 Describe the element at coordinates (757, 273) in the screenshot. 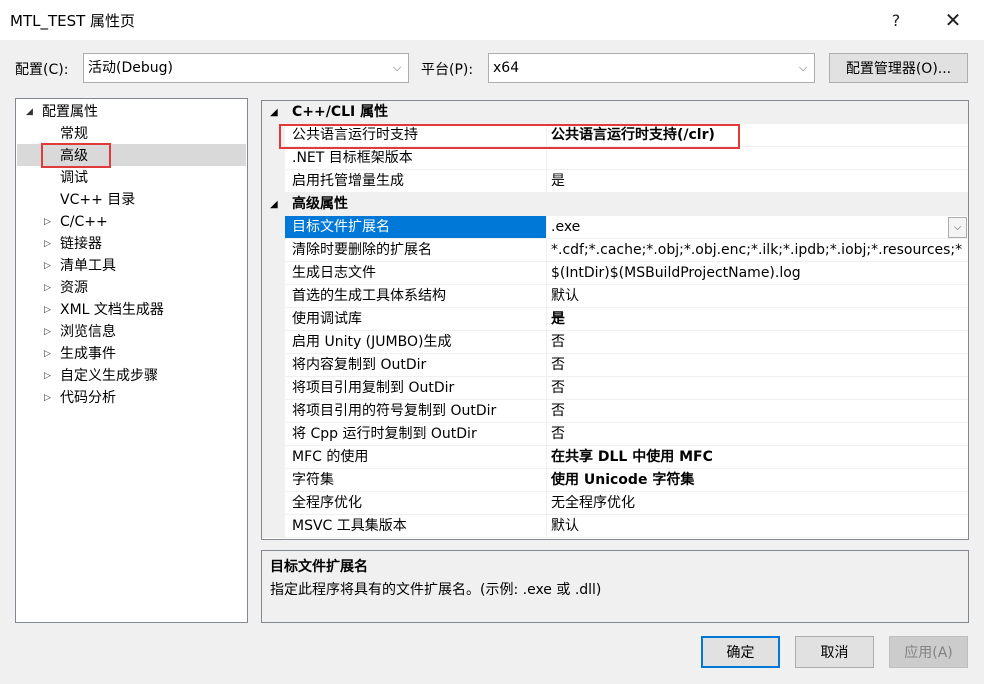

I see `property-value: $(IntDir)$(MSBuildProjectName).log` at that location.